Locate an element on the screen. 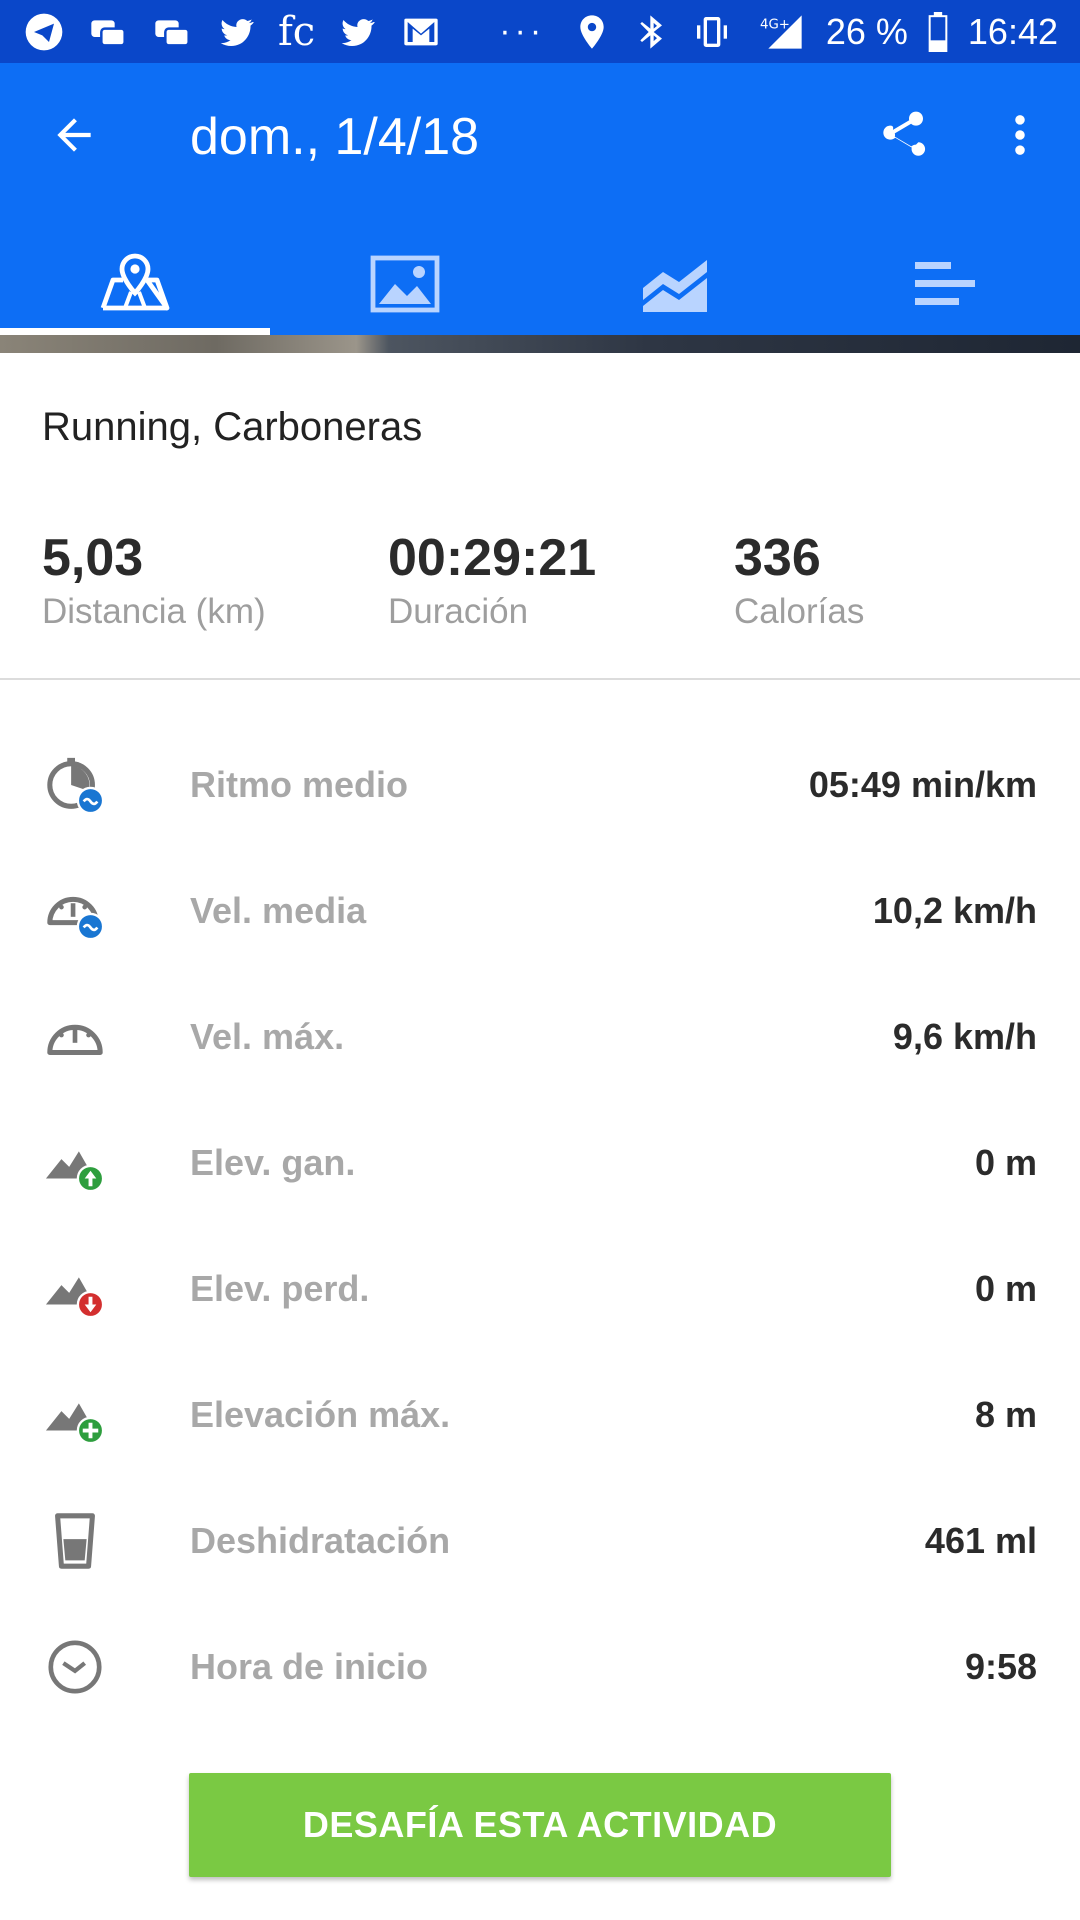 This screenshot has width=1080, height=1920. tab-charts is located at coordinates (675, 284).